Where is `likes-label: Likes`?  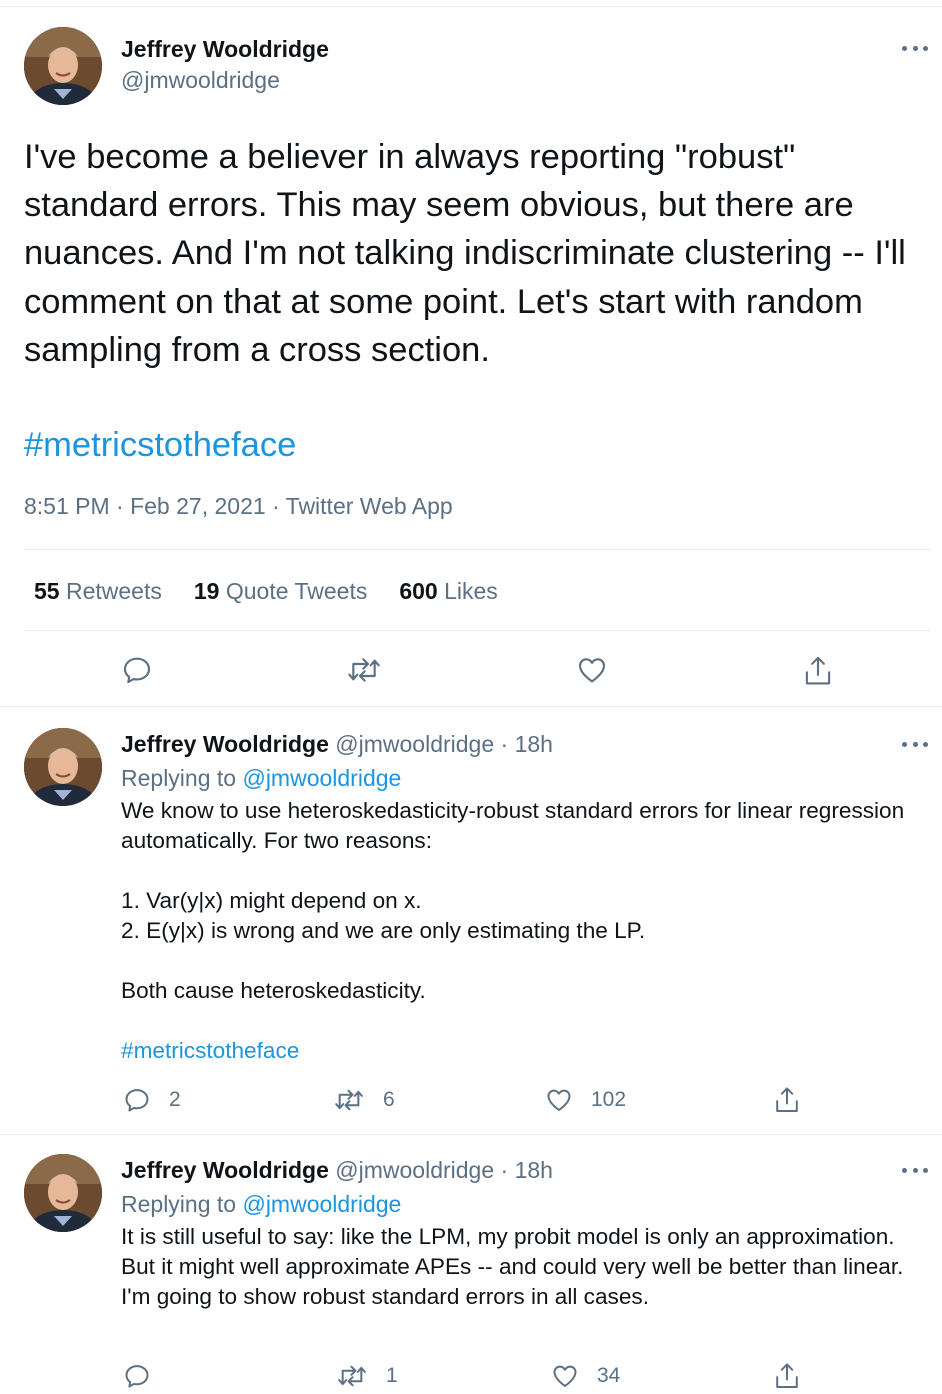
likes-label: Likes is located at coordinates (471, 591).